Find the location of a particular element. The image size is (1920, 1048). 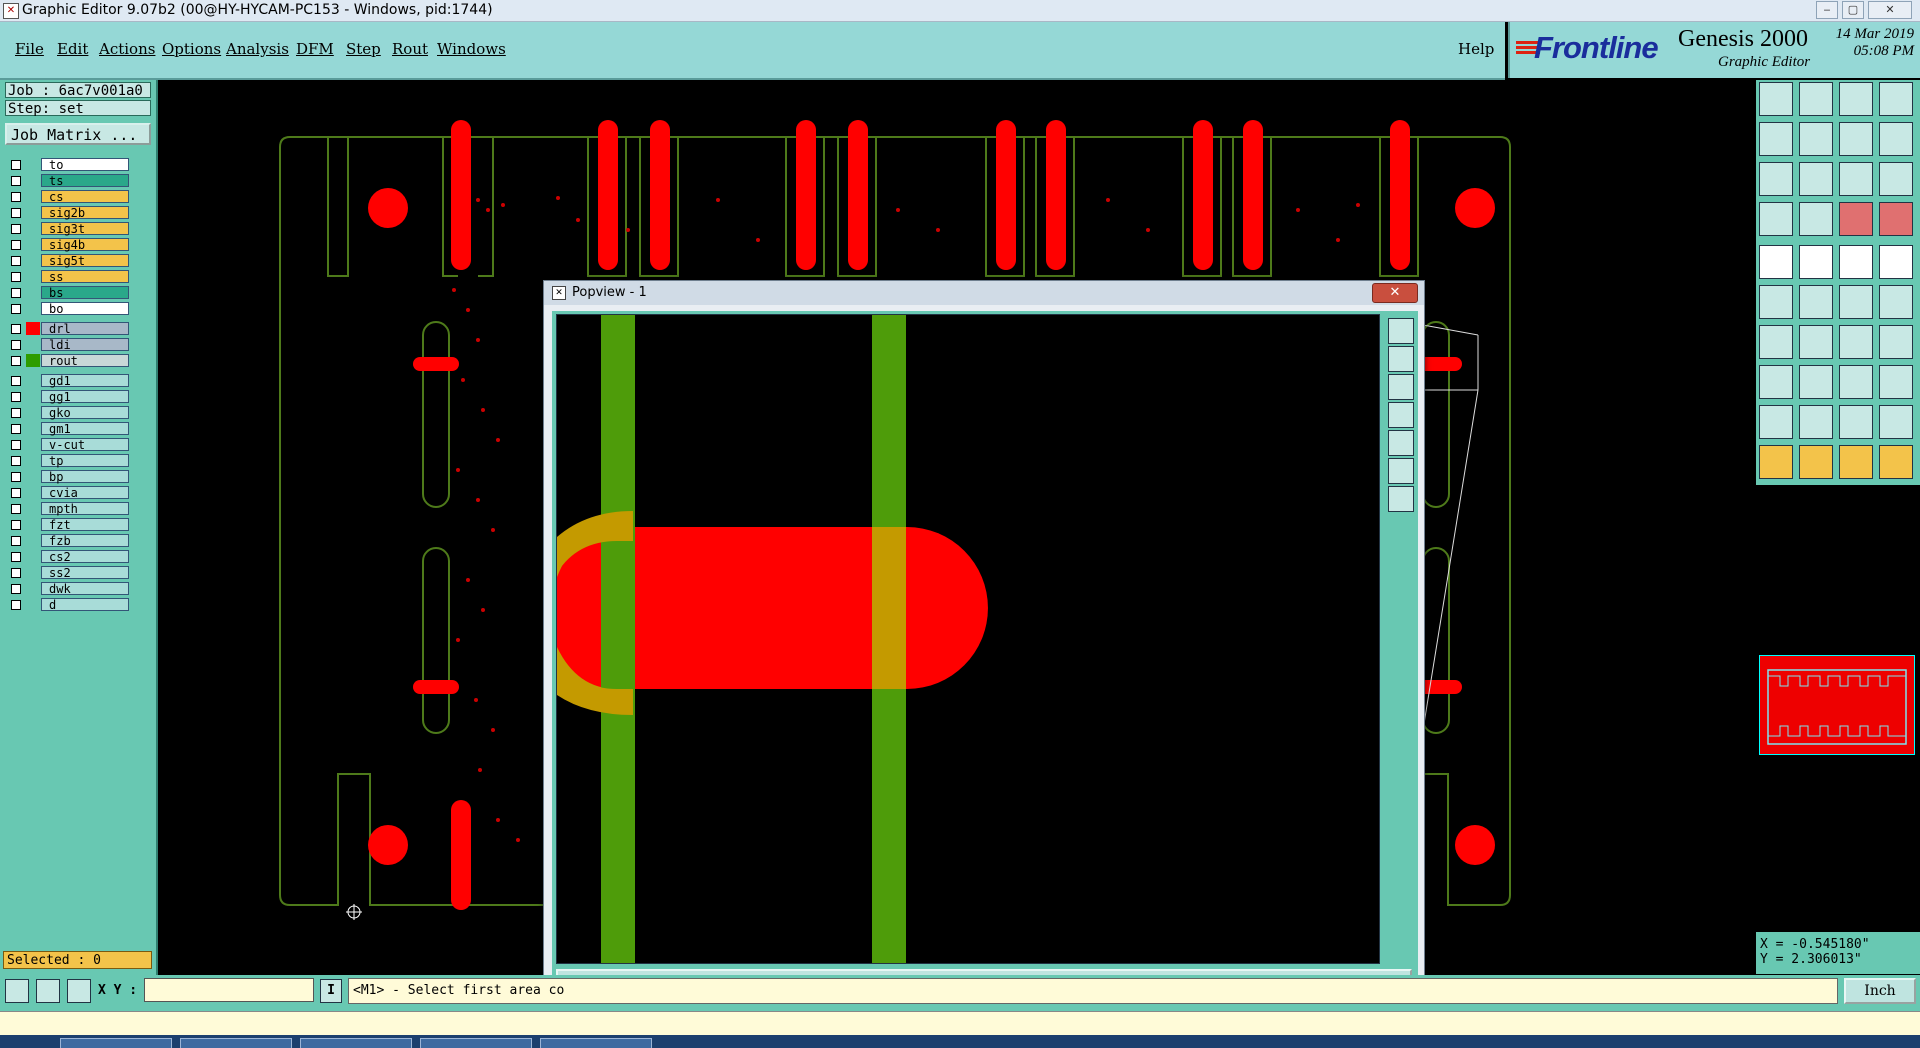

tool-layers-2-icon is located at coordinates (1896, 219).